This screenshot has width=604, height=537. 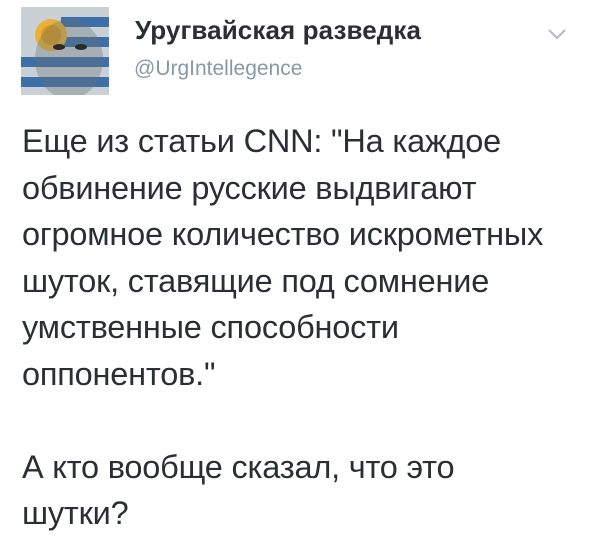 I want to click on tweet-text-line: умственные способности, so click(x=210, y=327).